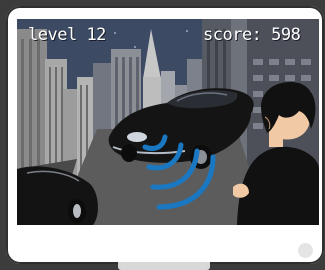  I want to click on level-value: 12, so click(96, 35).